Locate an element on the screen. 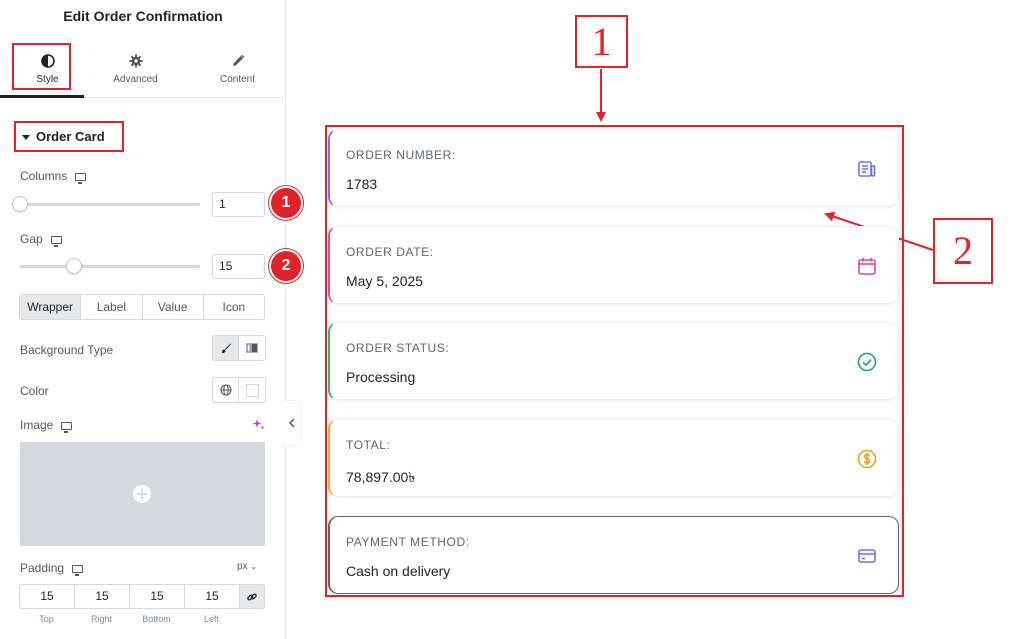 This screenshot has width=1024, height=639. order-card-status: ORDER STATUS: Processing is located at coordinates (613, 361).